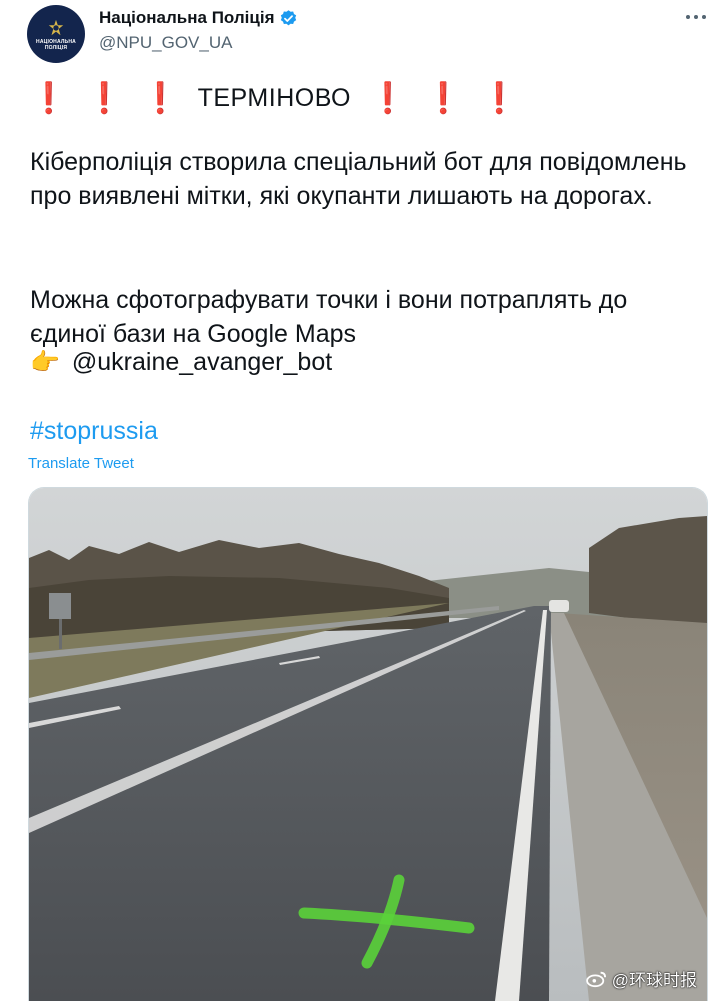 This screenshot has width=724, height=1001. I want to click on avatar: НАЦІОНАЛЬНА ПОЛІЦІЯ, so click(56, 34).